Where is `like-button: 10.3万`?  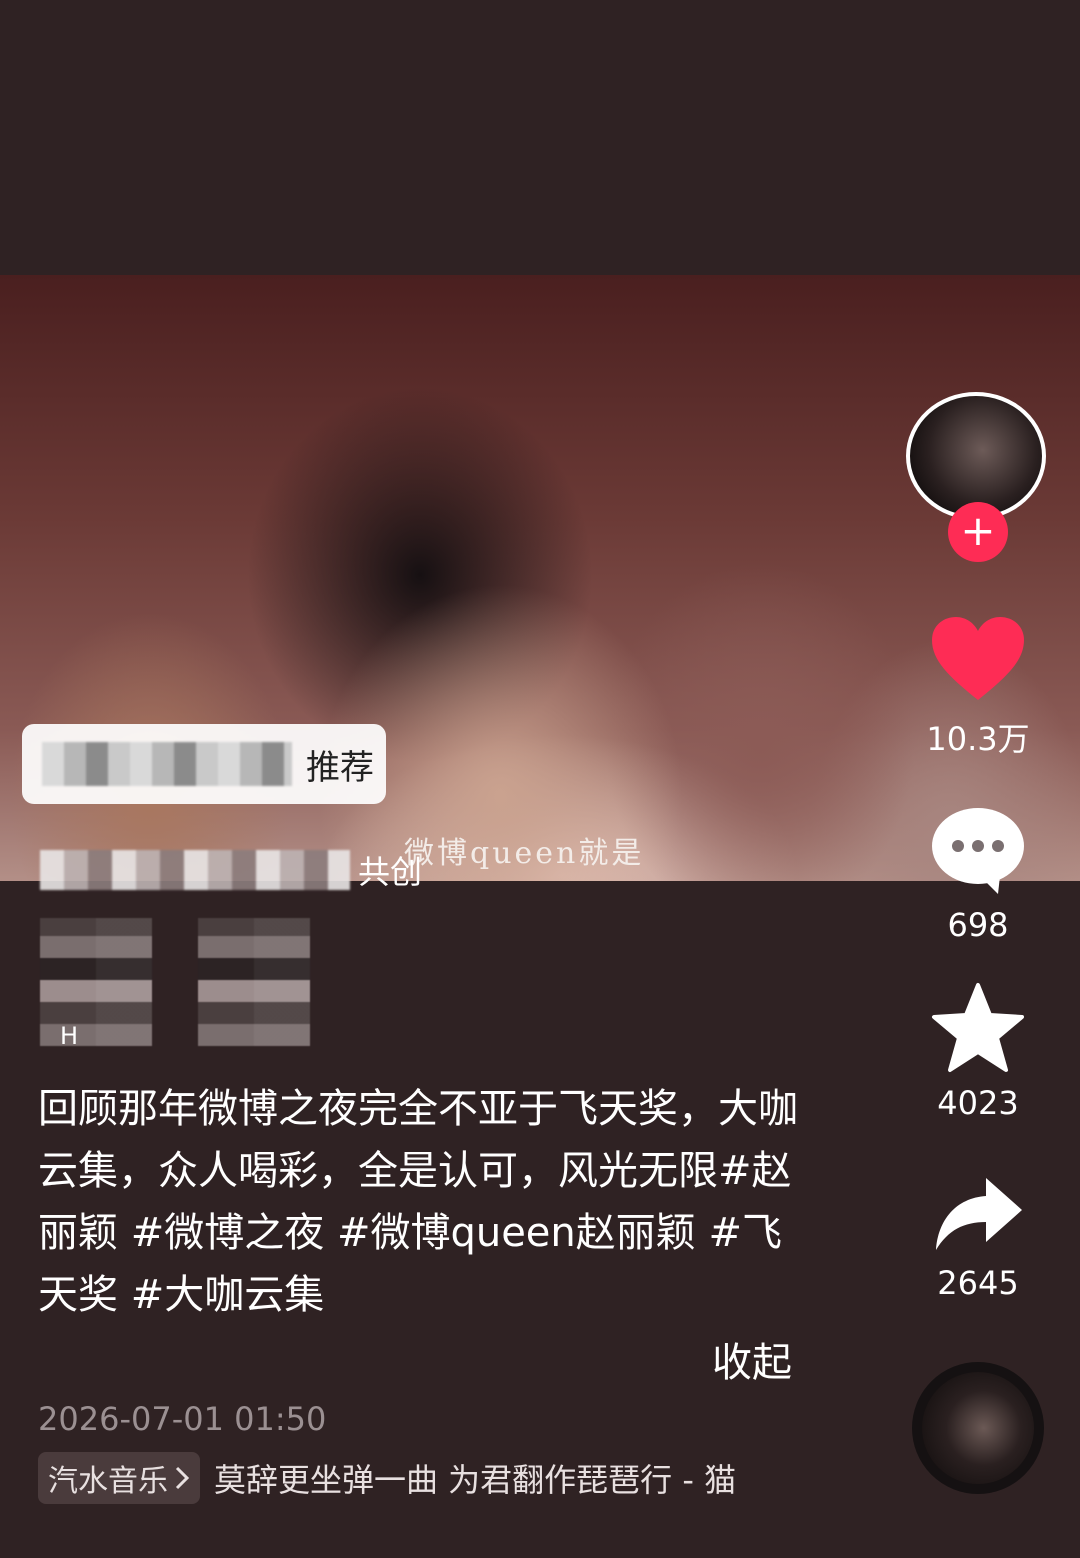
like-button: 10.3万 is located at coordinates (978, 687).